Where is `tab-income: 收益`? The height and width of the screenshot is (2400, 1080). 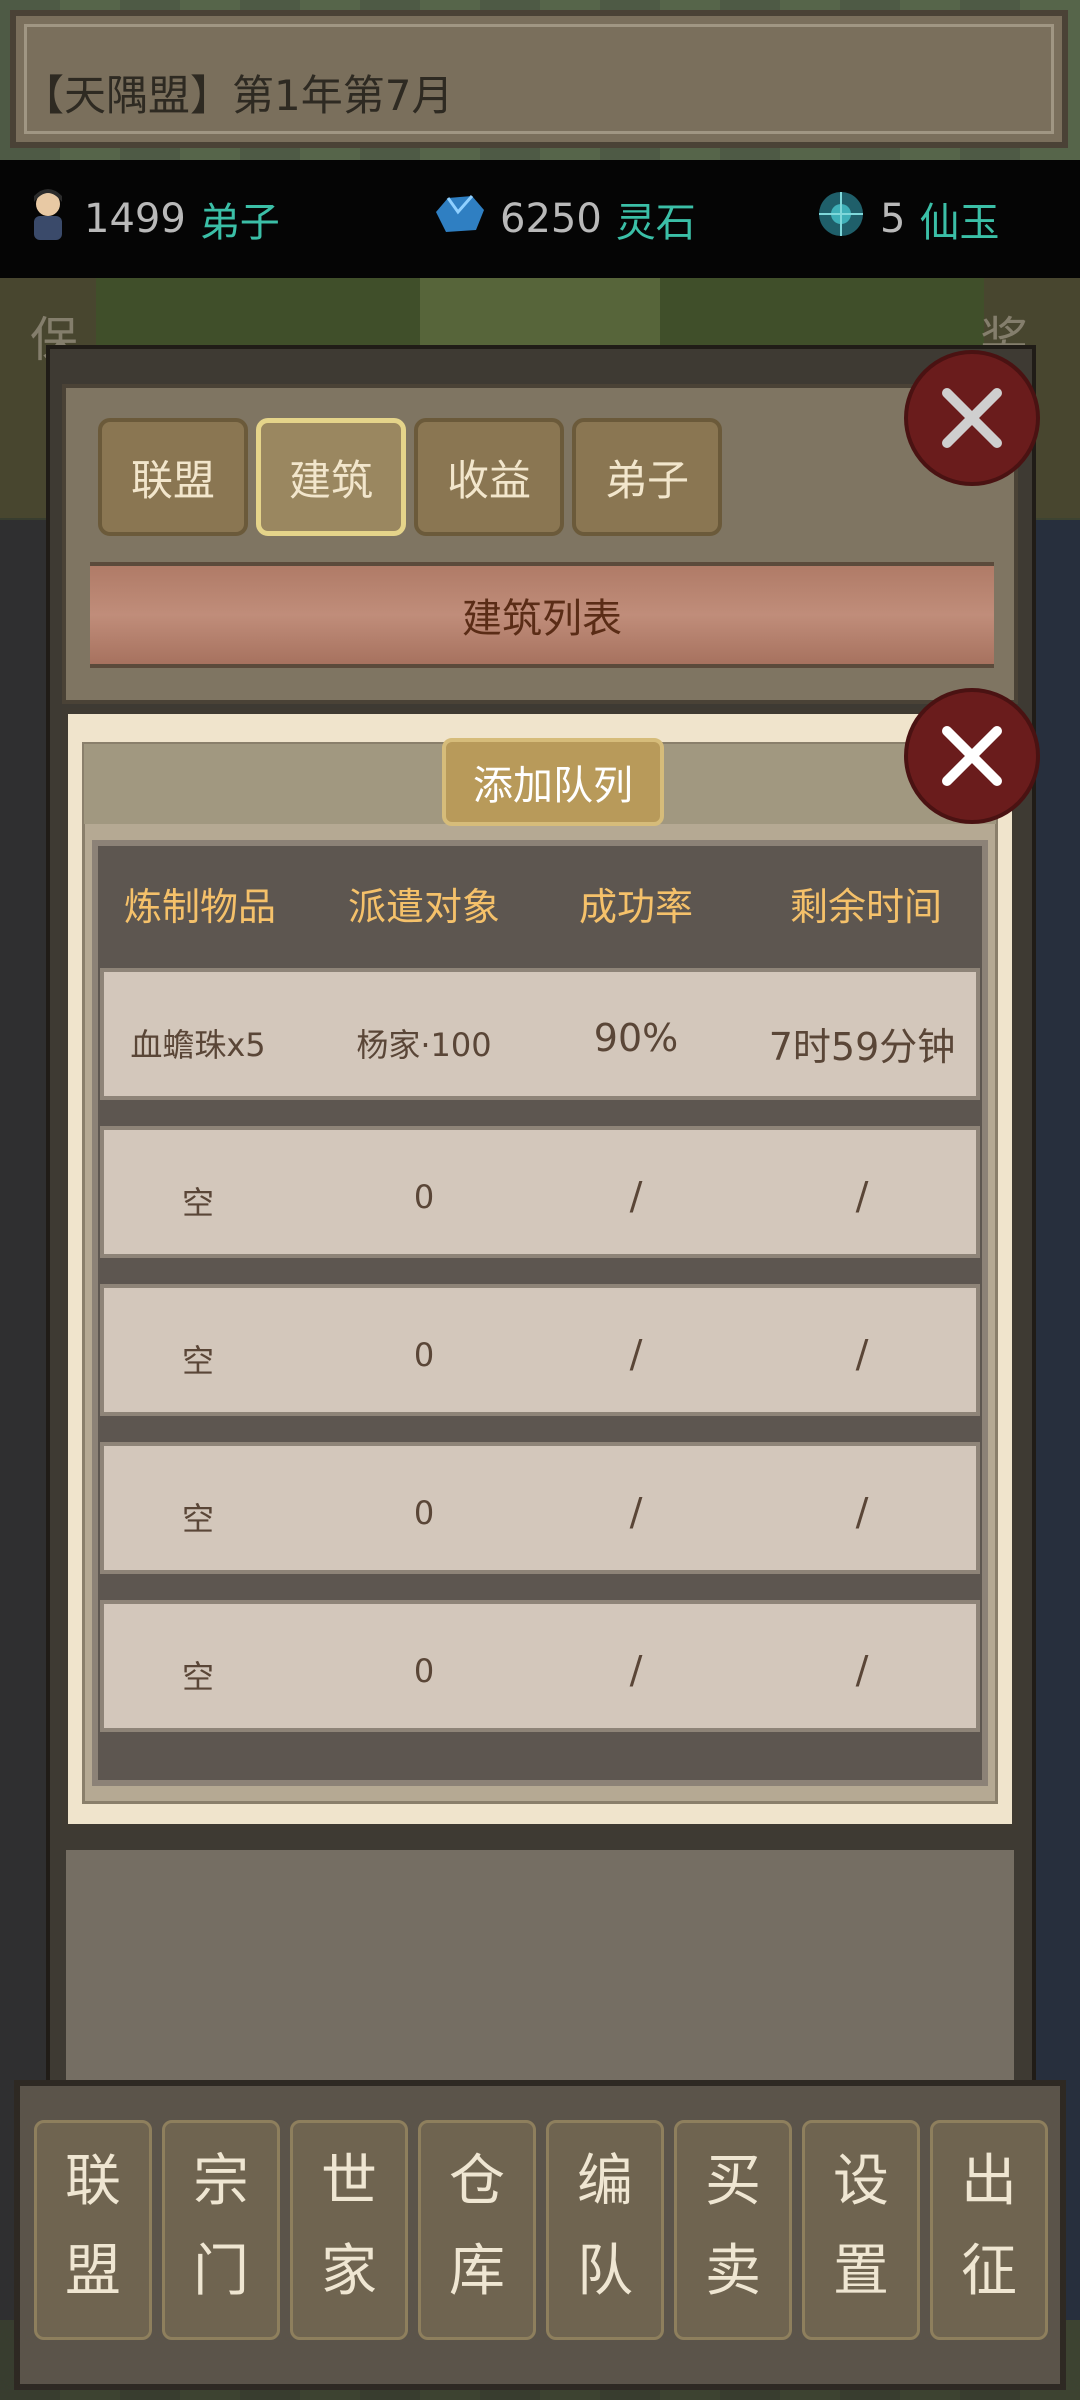
tab-income: 收益 is located at coordinates (489, 477).